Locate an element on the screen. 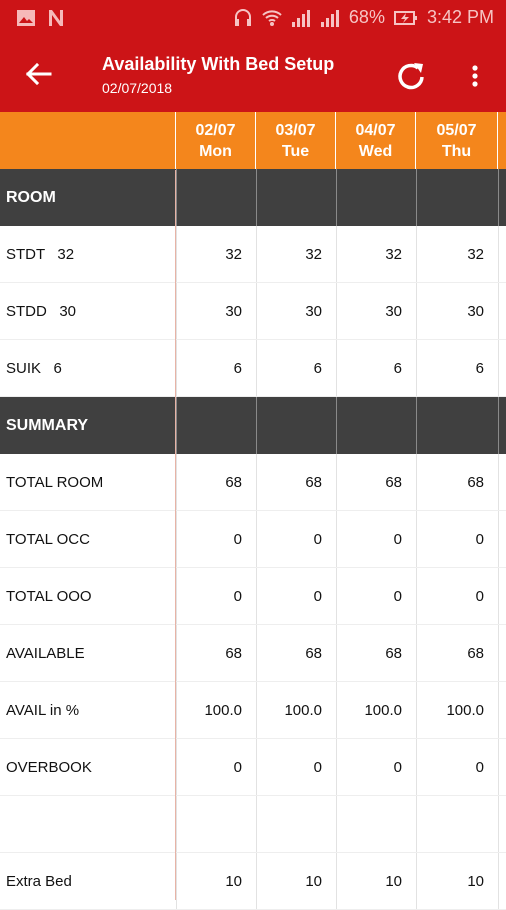 The width and height of the screenshot is (506, 910). date-header-row: 02/07 Mon 03/07 Tue 04/07 Wed 05/07 Thu is located at coordinates (253, 140).